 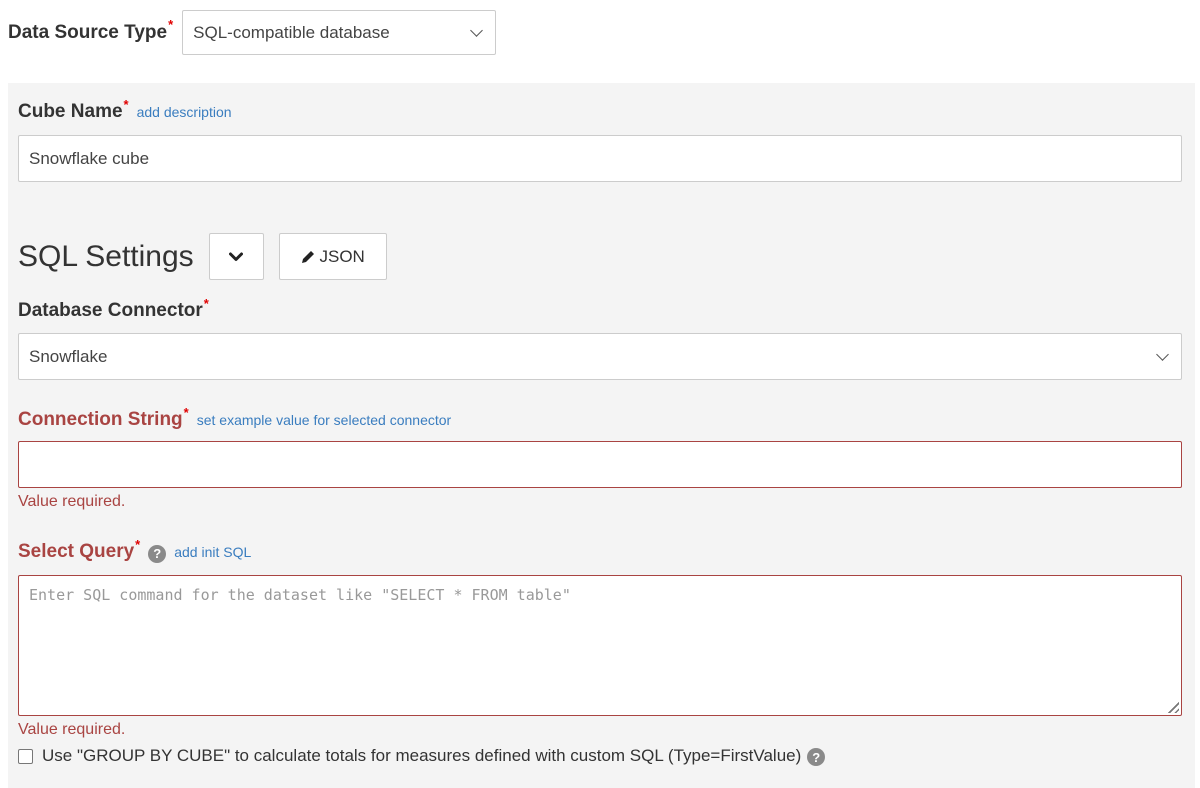 I want to click on select-query-label: Select Query, so click(x=76, y=551).